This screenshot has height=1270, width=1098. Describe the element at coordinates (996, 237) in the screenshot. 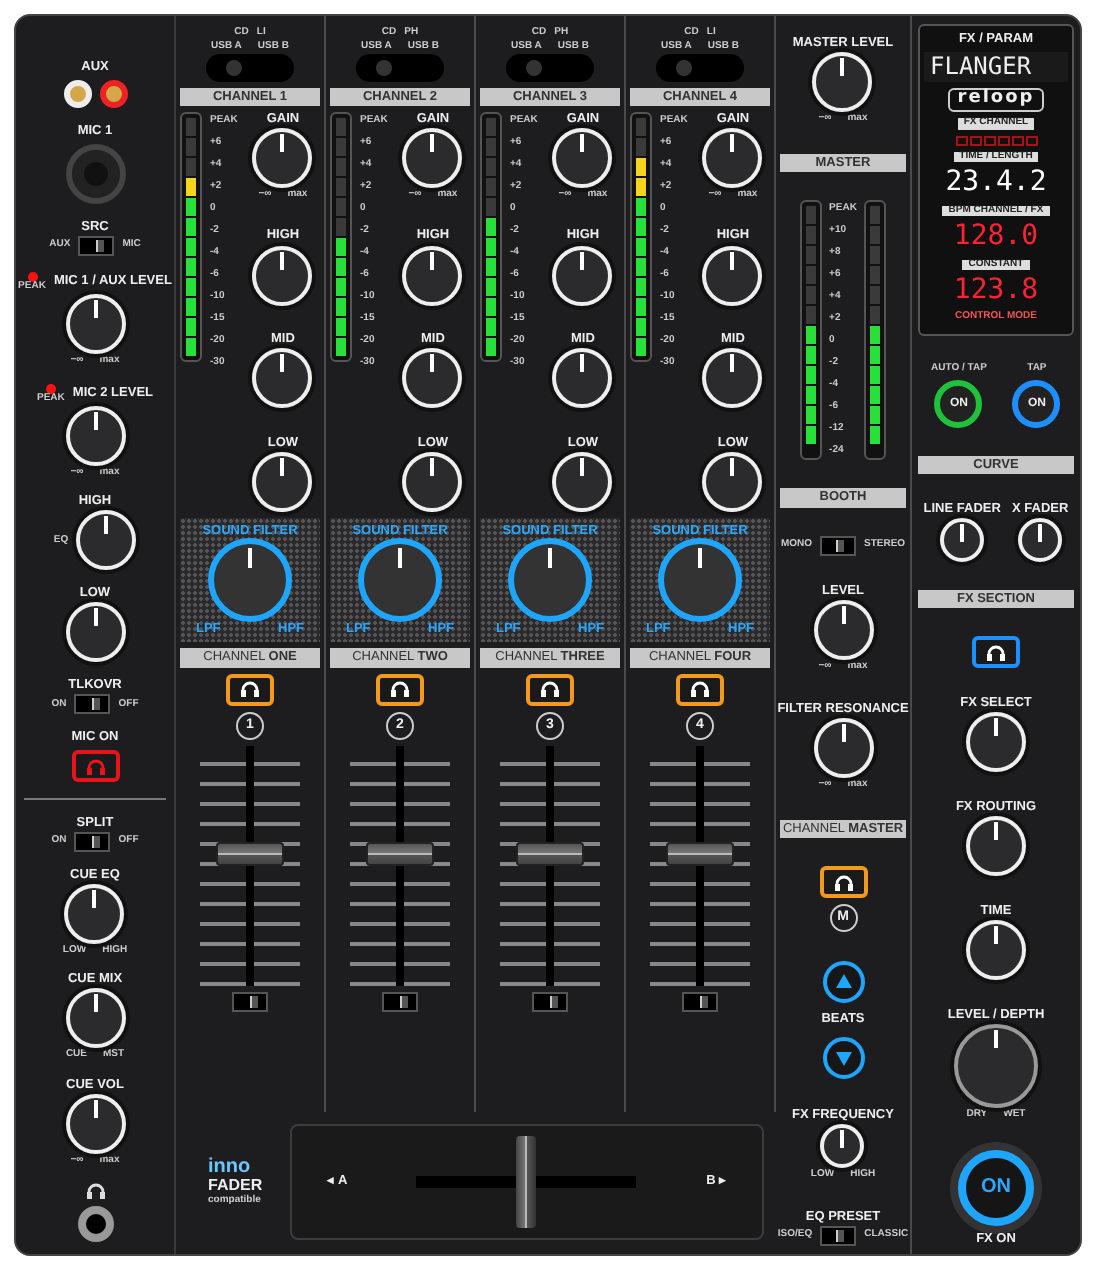

I see `bpm-readout: 128.0` at that location.